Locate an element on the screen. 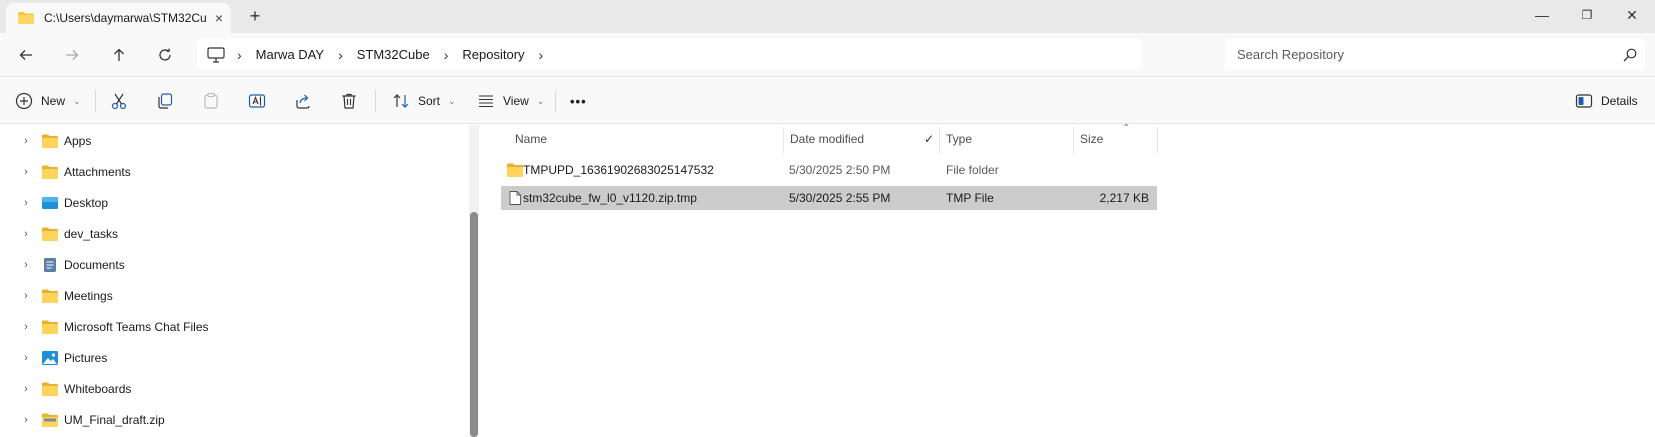 The image size is (1655, 437). nav-item-teams-chat-files: › Microsoft Teams Chat Files is located at coordinates (230, 327).